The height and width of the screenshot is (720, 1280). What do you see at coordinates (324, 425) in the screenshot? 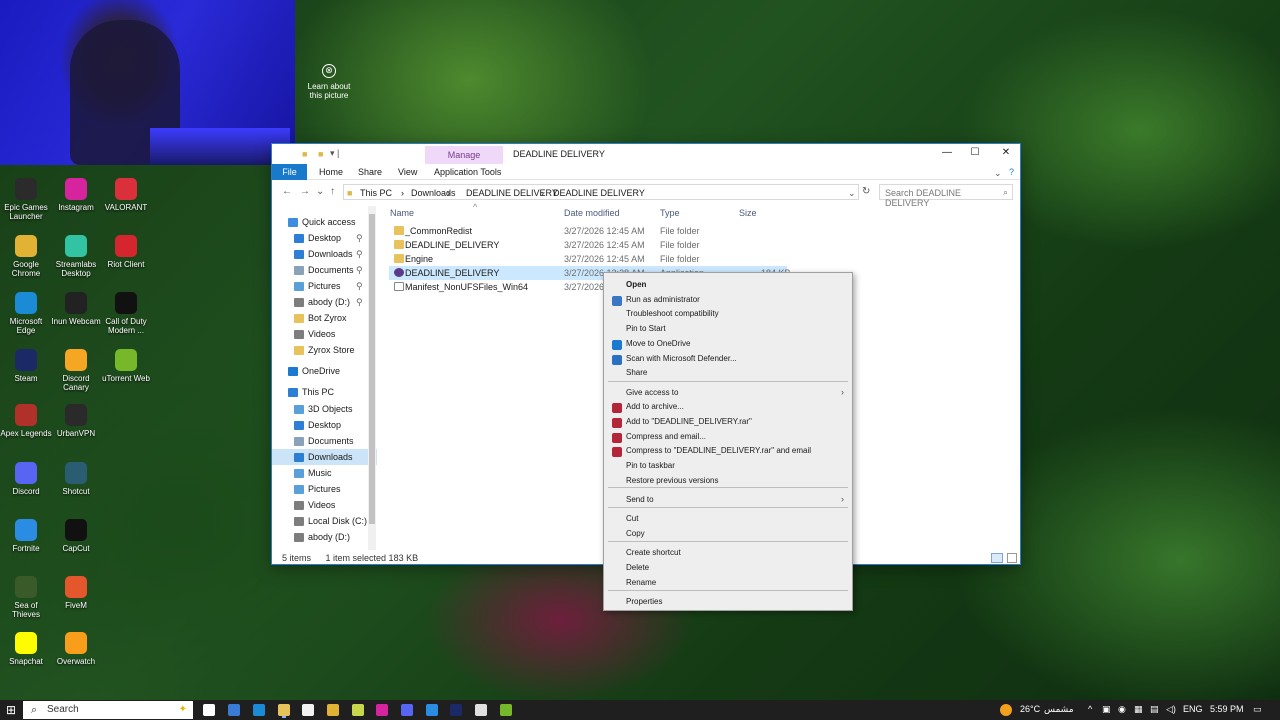
I see `nav-item-desktop: Desktop` at bounding box center [324, 425].